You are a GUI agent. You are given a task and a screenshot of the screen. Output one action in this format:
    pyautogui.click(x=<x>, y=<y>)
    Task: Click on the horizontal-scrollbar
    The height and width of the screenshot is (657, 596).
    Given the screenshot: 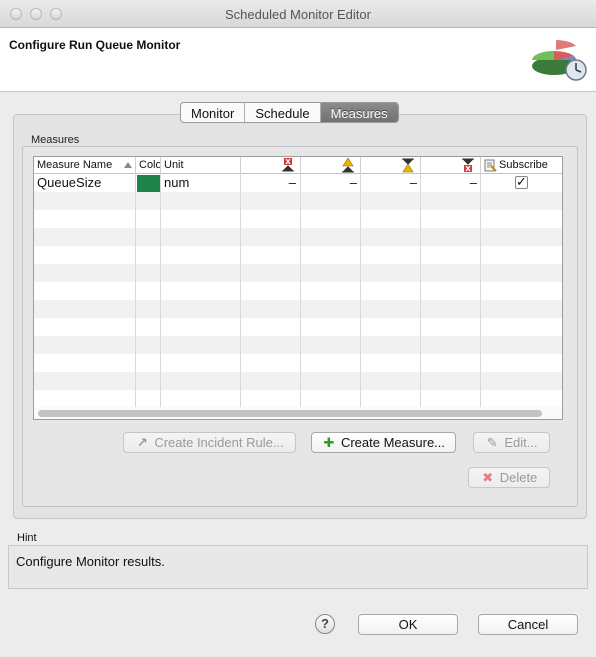 What is the action you would take?
    pyautogui.click(x=298, y=413)
    